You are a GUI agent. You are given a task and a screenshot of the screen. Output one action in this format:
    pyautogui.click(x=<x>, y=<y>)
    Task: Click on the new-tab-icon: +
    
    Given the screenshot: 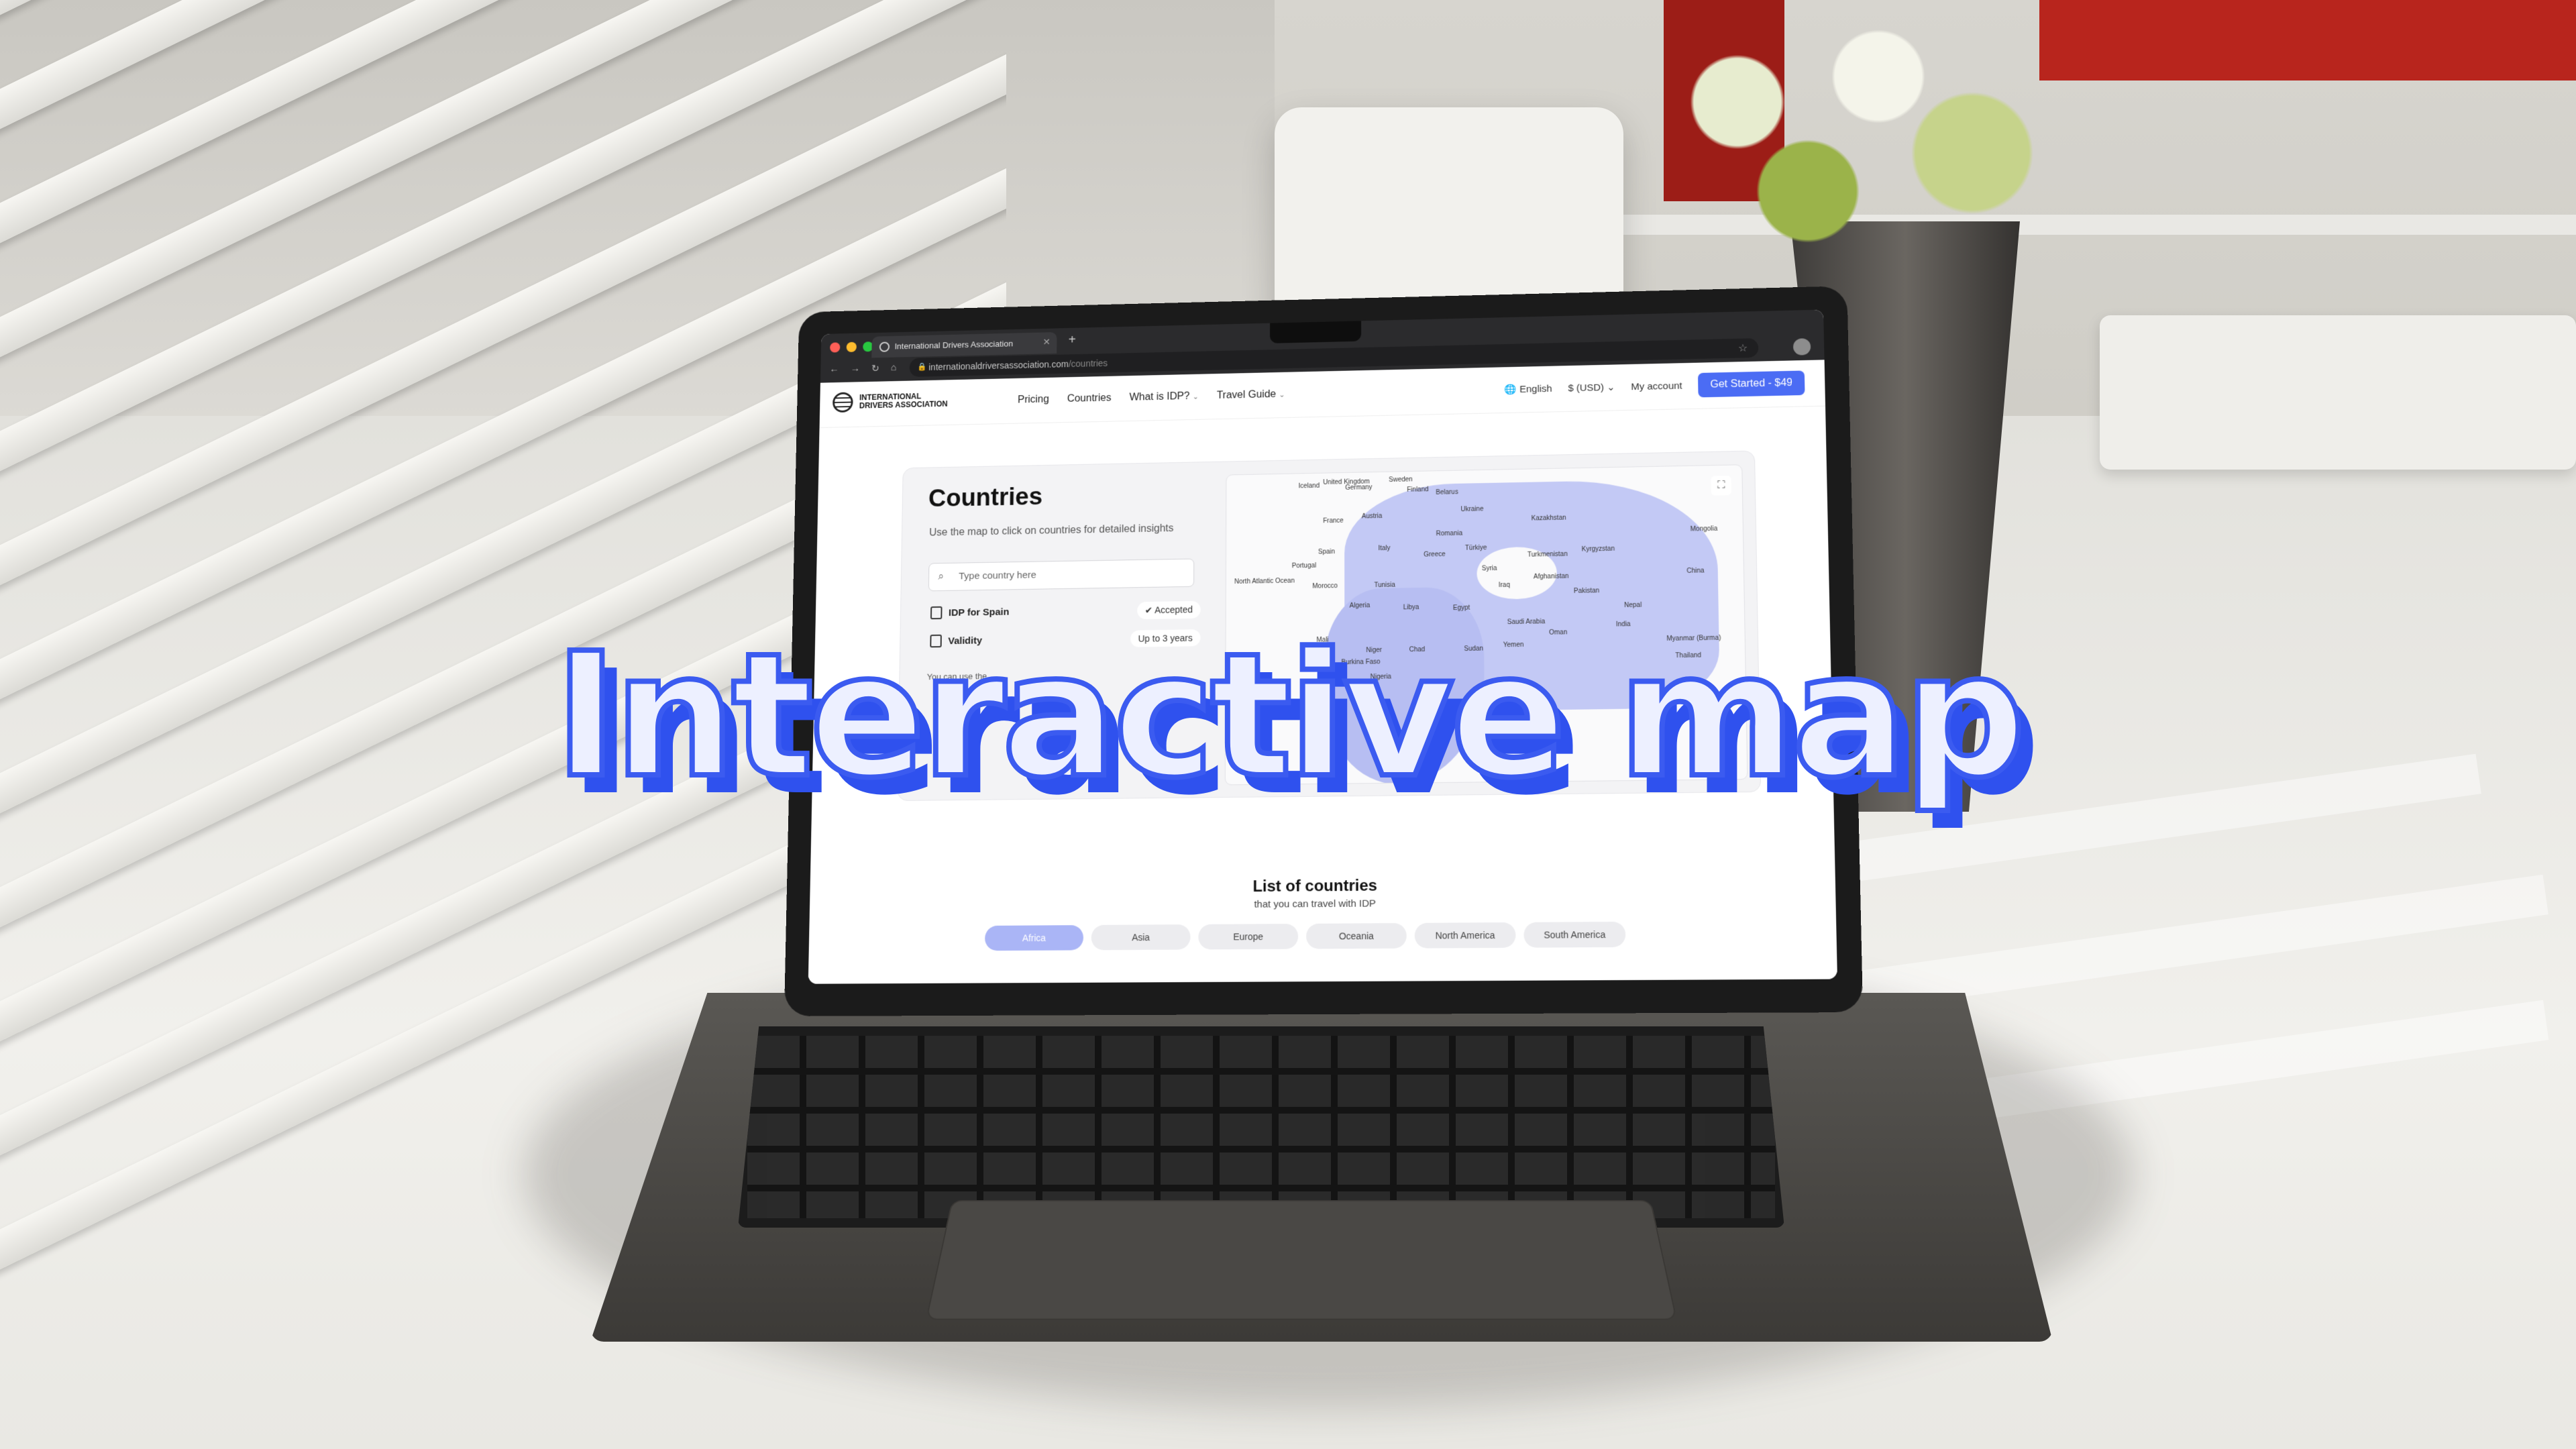 What is the action you would take?
    pyautogui.click(x=1072, y=340)
    